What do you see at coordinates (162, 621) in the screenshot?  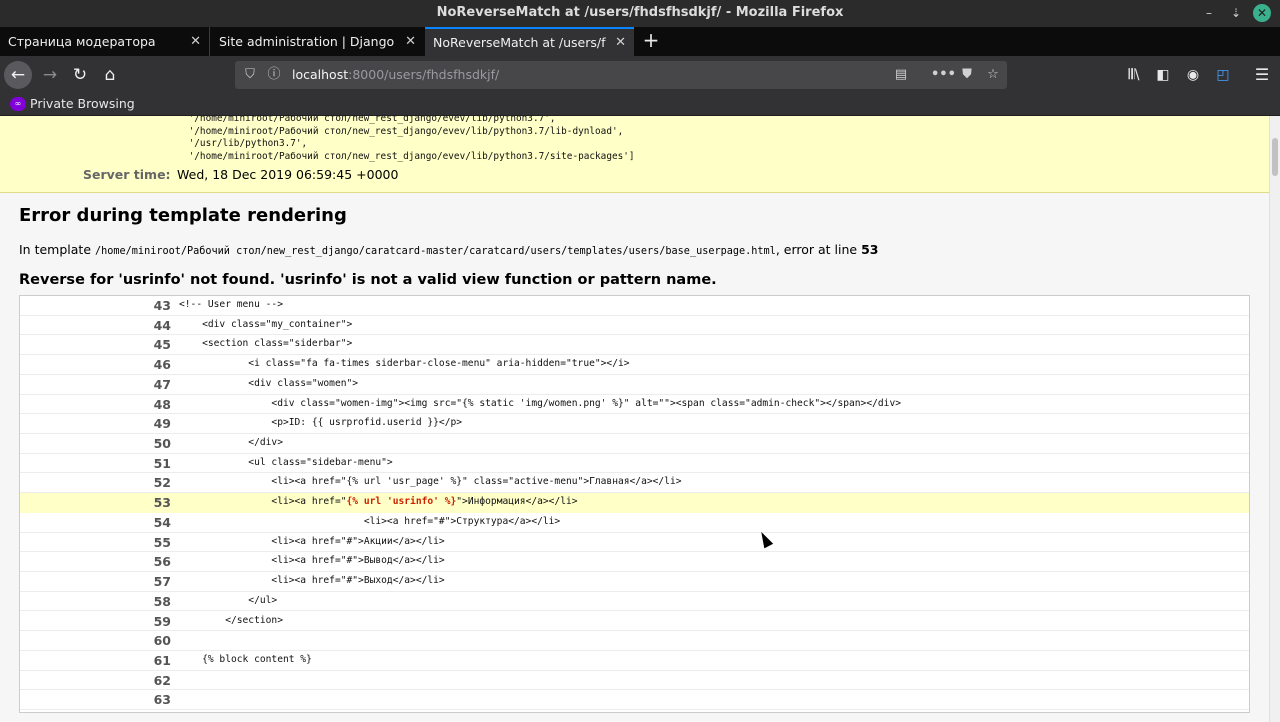 I see `line-number: 59` at bounding box center [162, 621].